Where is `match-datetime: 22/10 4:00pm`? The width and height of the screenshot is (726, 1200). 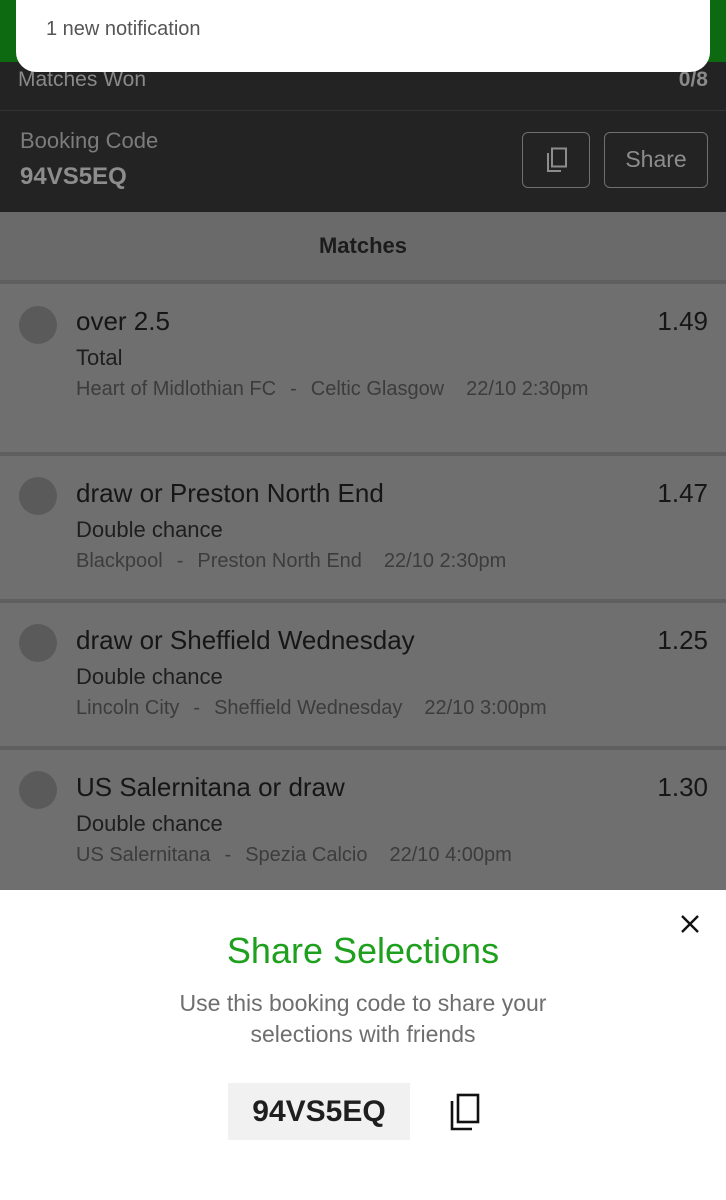
match-datetime: 22/10 4:00pm is located at coordinates (450, 855).